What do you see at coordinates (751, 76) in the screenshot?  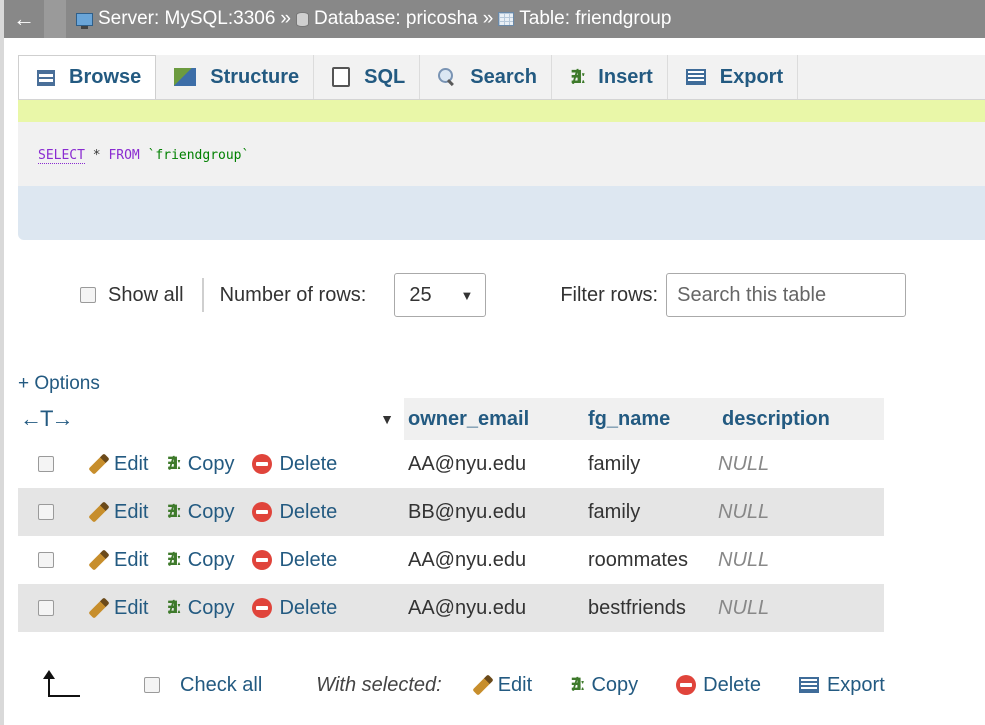 I see `tab-export-label: Export` at bounding box center [751, 76].